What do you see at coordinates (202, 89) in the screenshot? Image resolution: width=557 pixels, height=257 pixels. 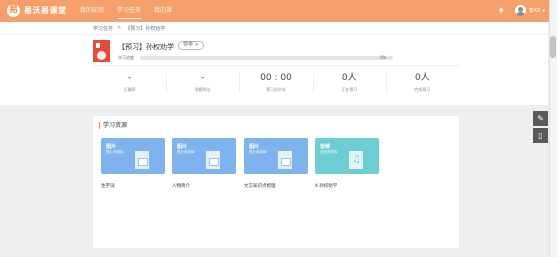 I see `stat-label: 答题时长` at bounding box center [202, 89].